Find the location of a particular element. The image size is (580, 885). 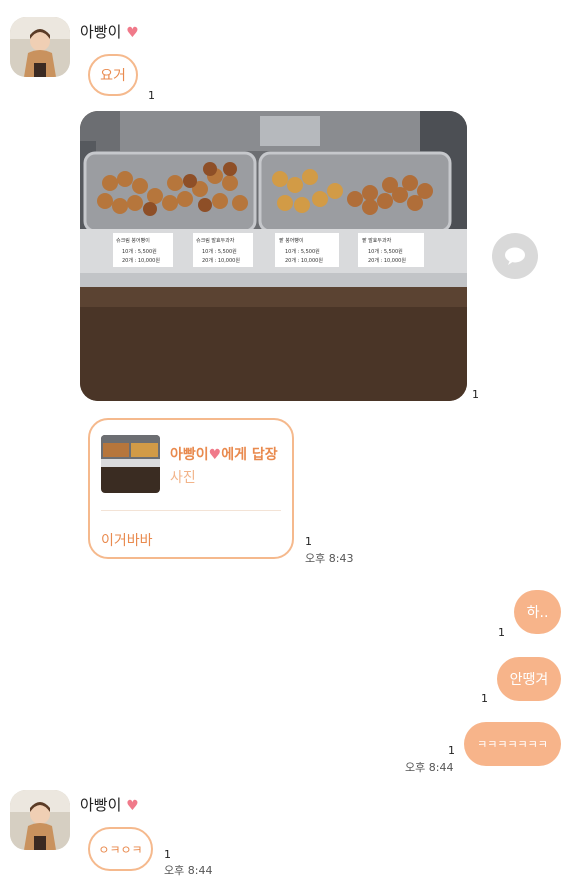

message-text: 요거 is located at coordinates (113, 76).